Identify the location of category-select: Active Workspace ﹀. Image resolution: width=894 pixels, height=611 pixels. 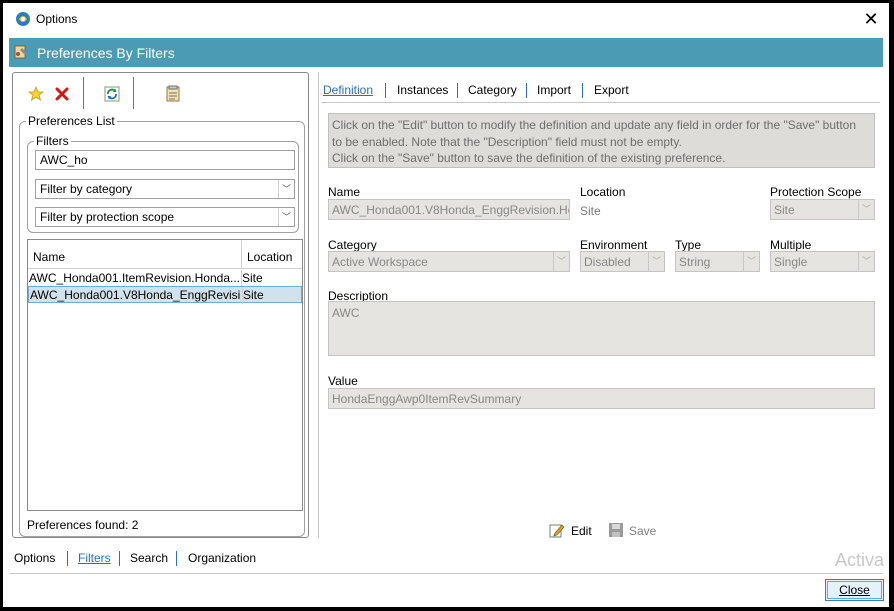
(449, 261).